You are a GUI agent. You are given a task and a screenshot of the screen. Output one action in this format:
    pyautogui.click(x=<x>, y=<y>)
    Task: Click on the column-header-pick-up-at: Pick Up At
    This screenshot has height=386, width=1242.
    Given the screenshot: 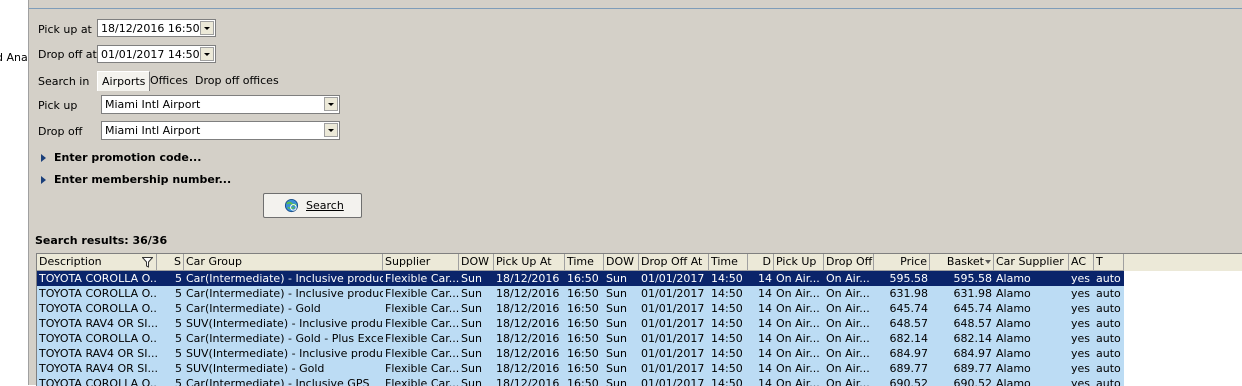 What is the action you would take?
    pyautogui.click(x=529, y=262)
    